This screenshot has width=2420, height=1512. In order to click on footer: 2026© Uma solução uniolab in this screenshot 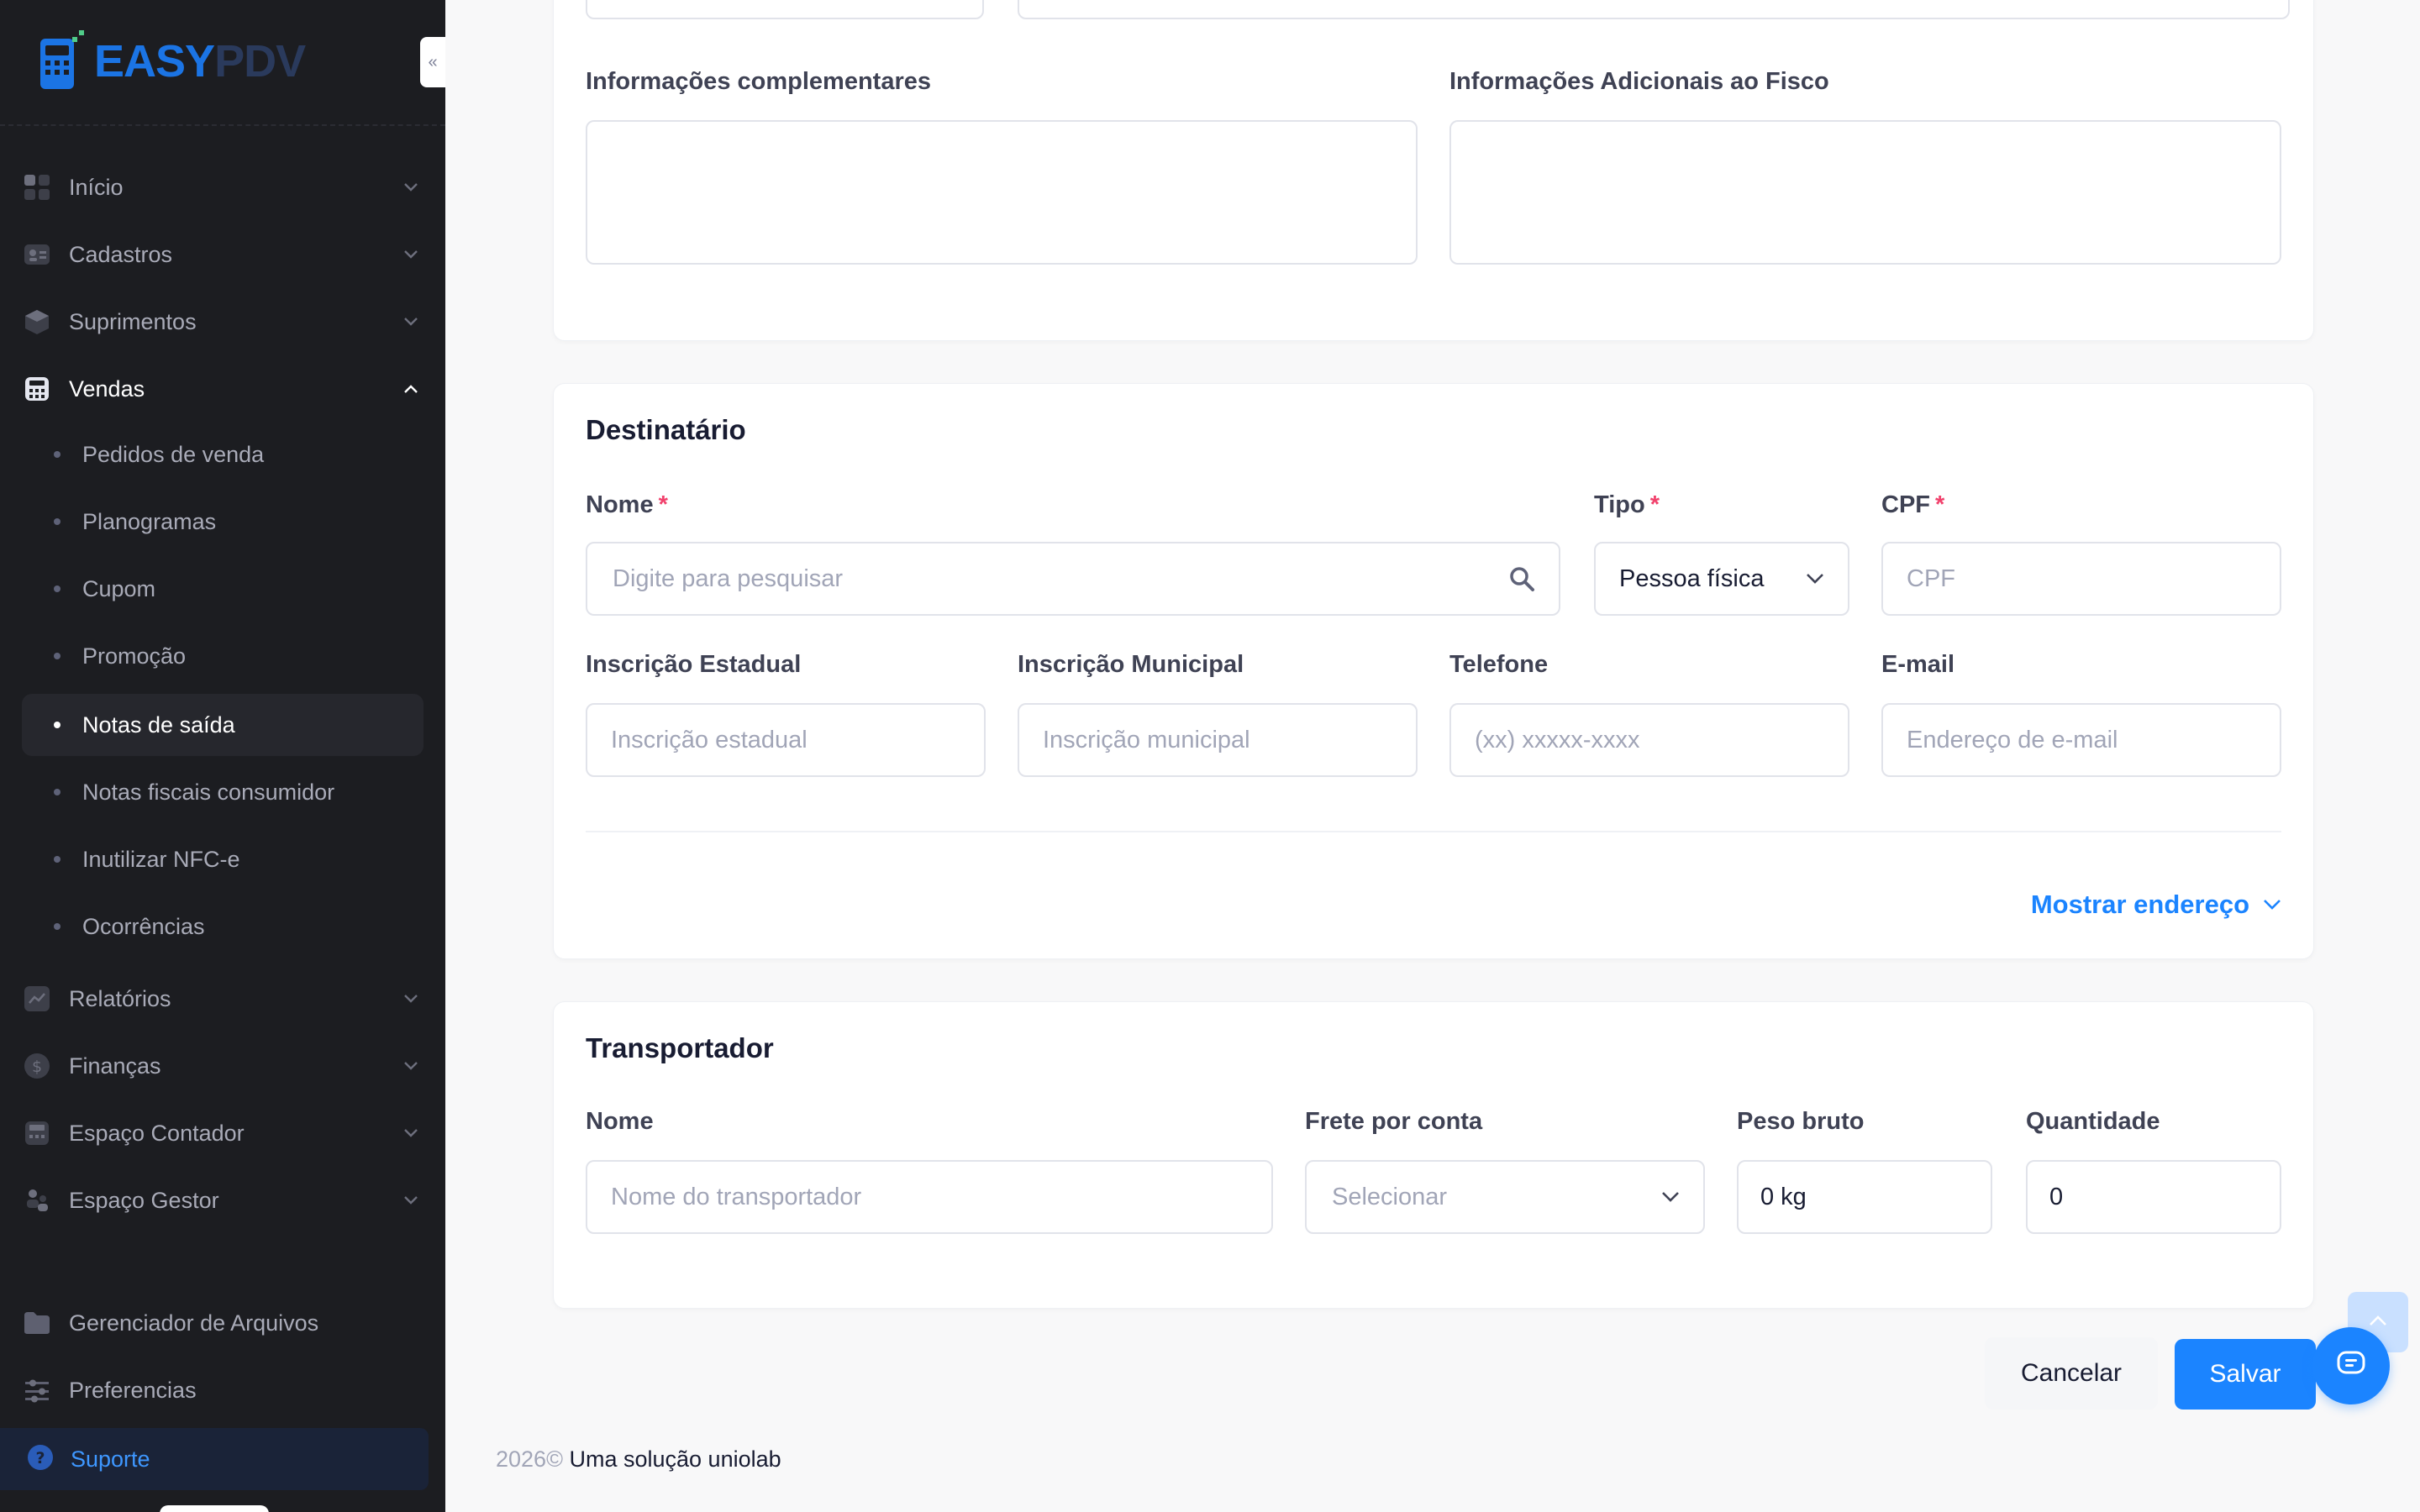, I will do `click(638, 1459)`.